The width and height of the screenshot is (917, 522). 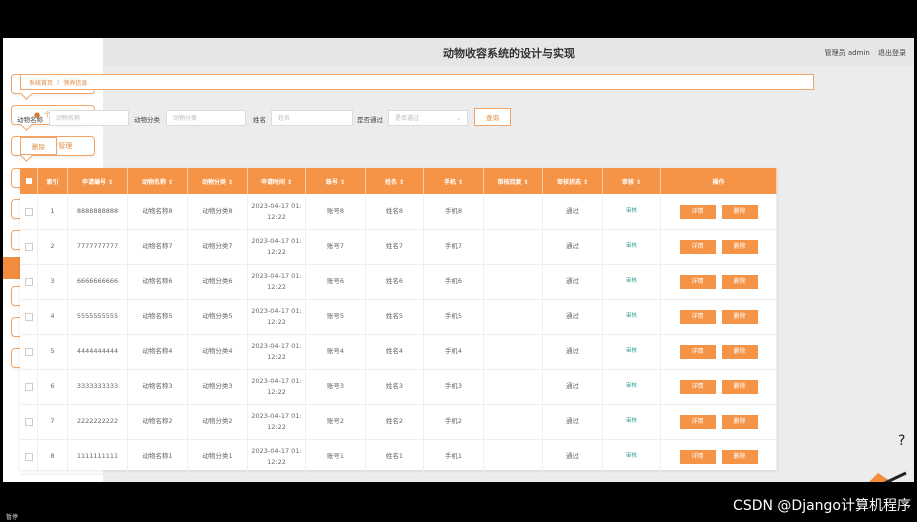 What do you see at coordinates (312, 118) in the screenshot?
I see `name-input: 姓名` at bounding box center [312, 118].